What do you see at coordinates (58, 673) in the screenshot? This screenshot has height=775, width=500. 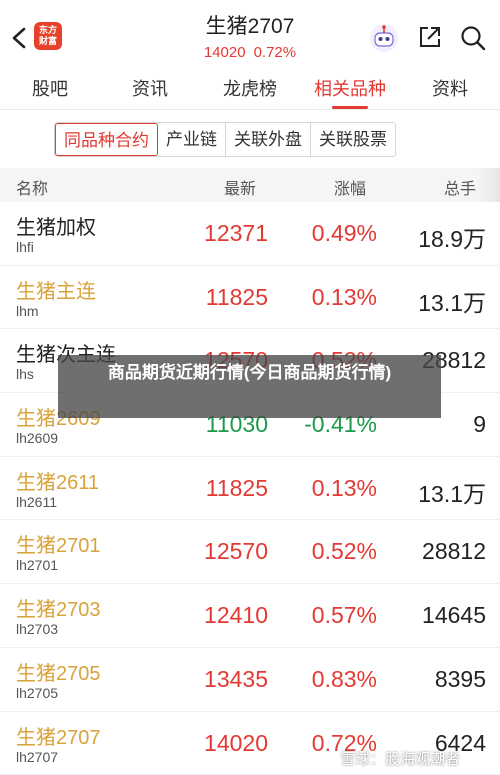 I see `contract-name: 生猪2705` at bounding box center [58, 673].